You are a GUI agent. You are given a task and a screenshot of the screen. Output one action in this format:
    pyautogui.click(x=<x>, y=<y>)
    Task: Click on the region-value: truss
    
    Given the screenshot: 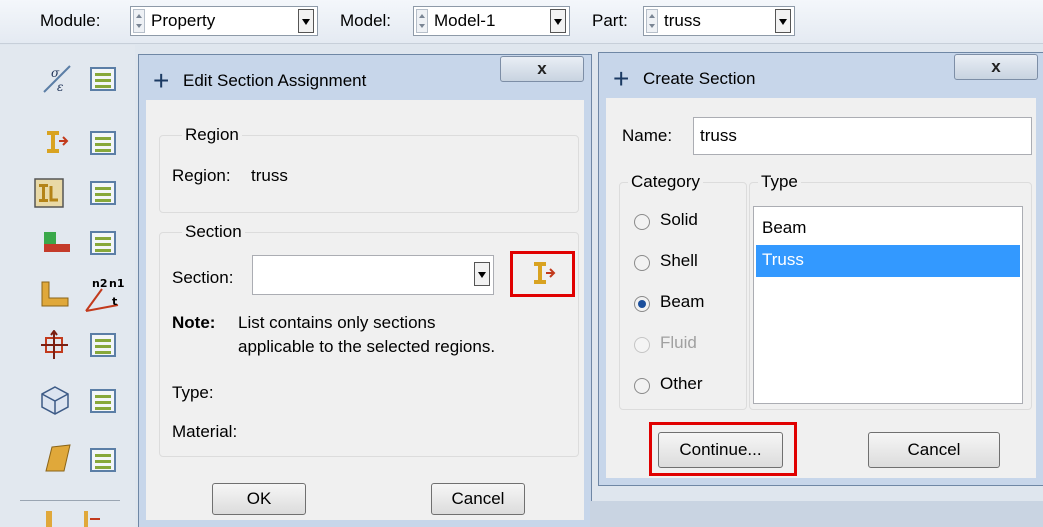 What is the action you would take?
    pyautogui.click(x=269, y=175)
    